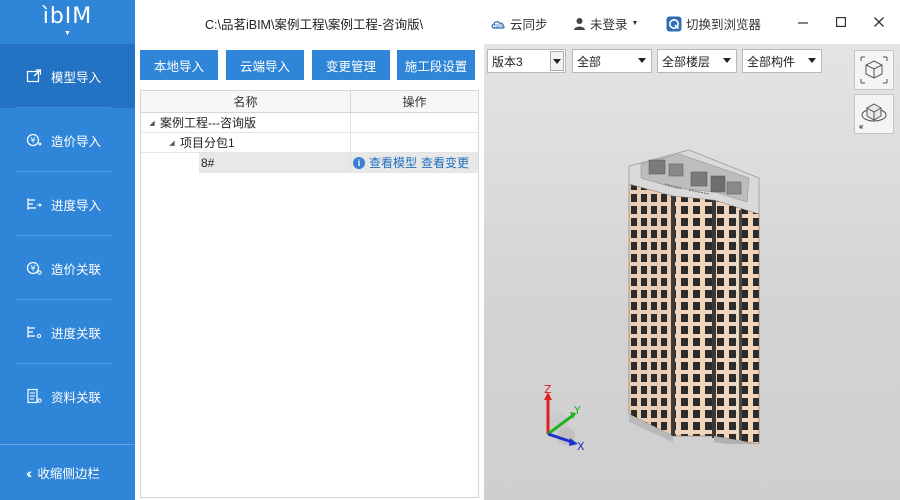 The width and height of the screenshot is (900, 500). What do you see at coordinates (529, 25) in the screenshot?
I see `cloud-sync-label: 云同步` at bounding box center [529, 25].